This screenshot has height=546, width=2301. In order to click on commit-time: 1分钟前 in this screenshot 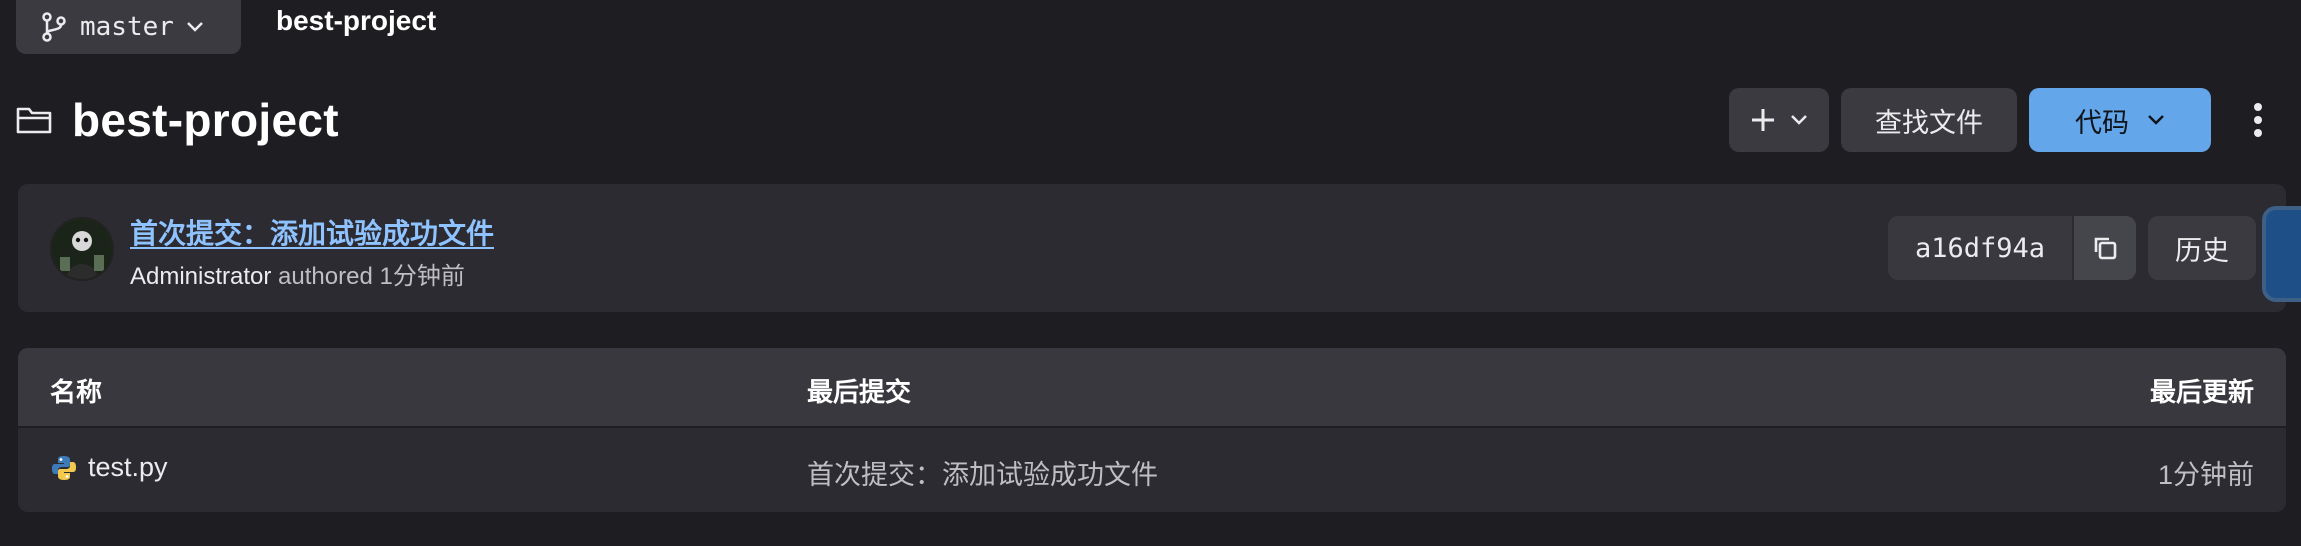, I will do `click(422, 276)`.